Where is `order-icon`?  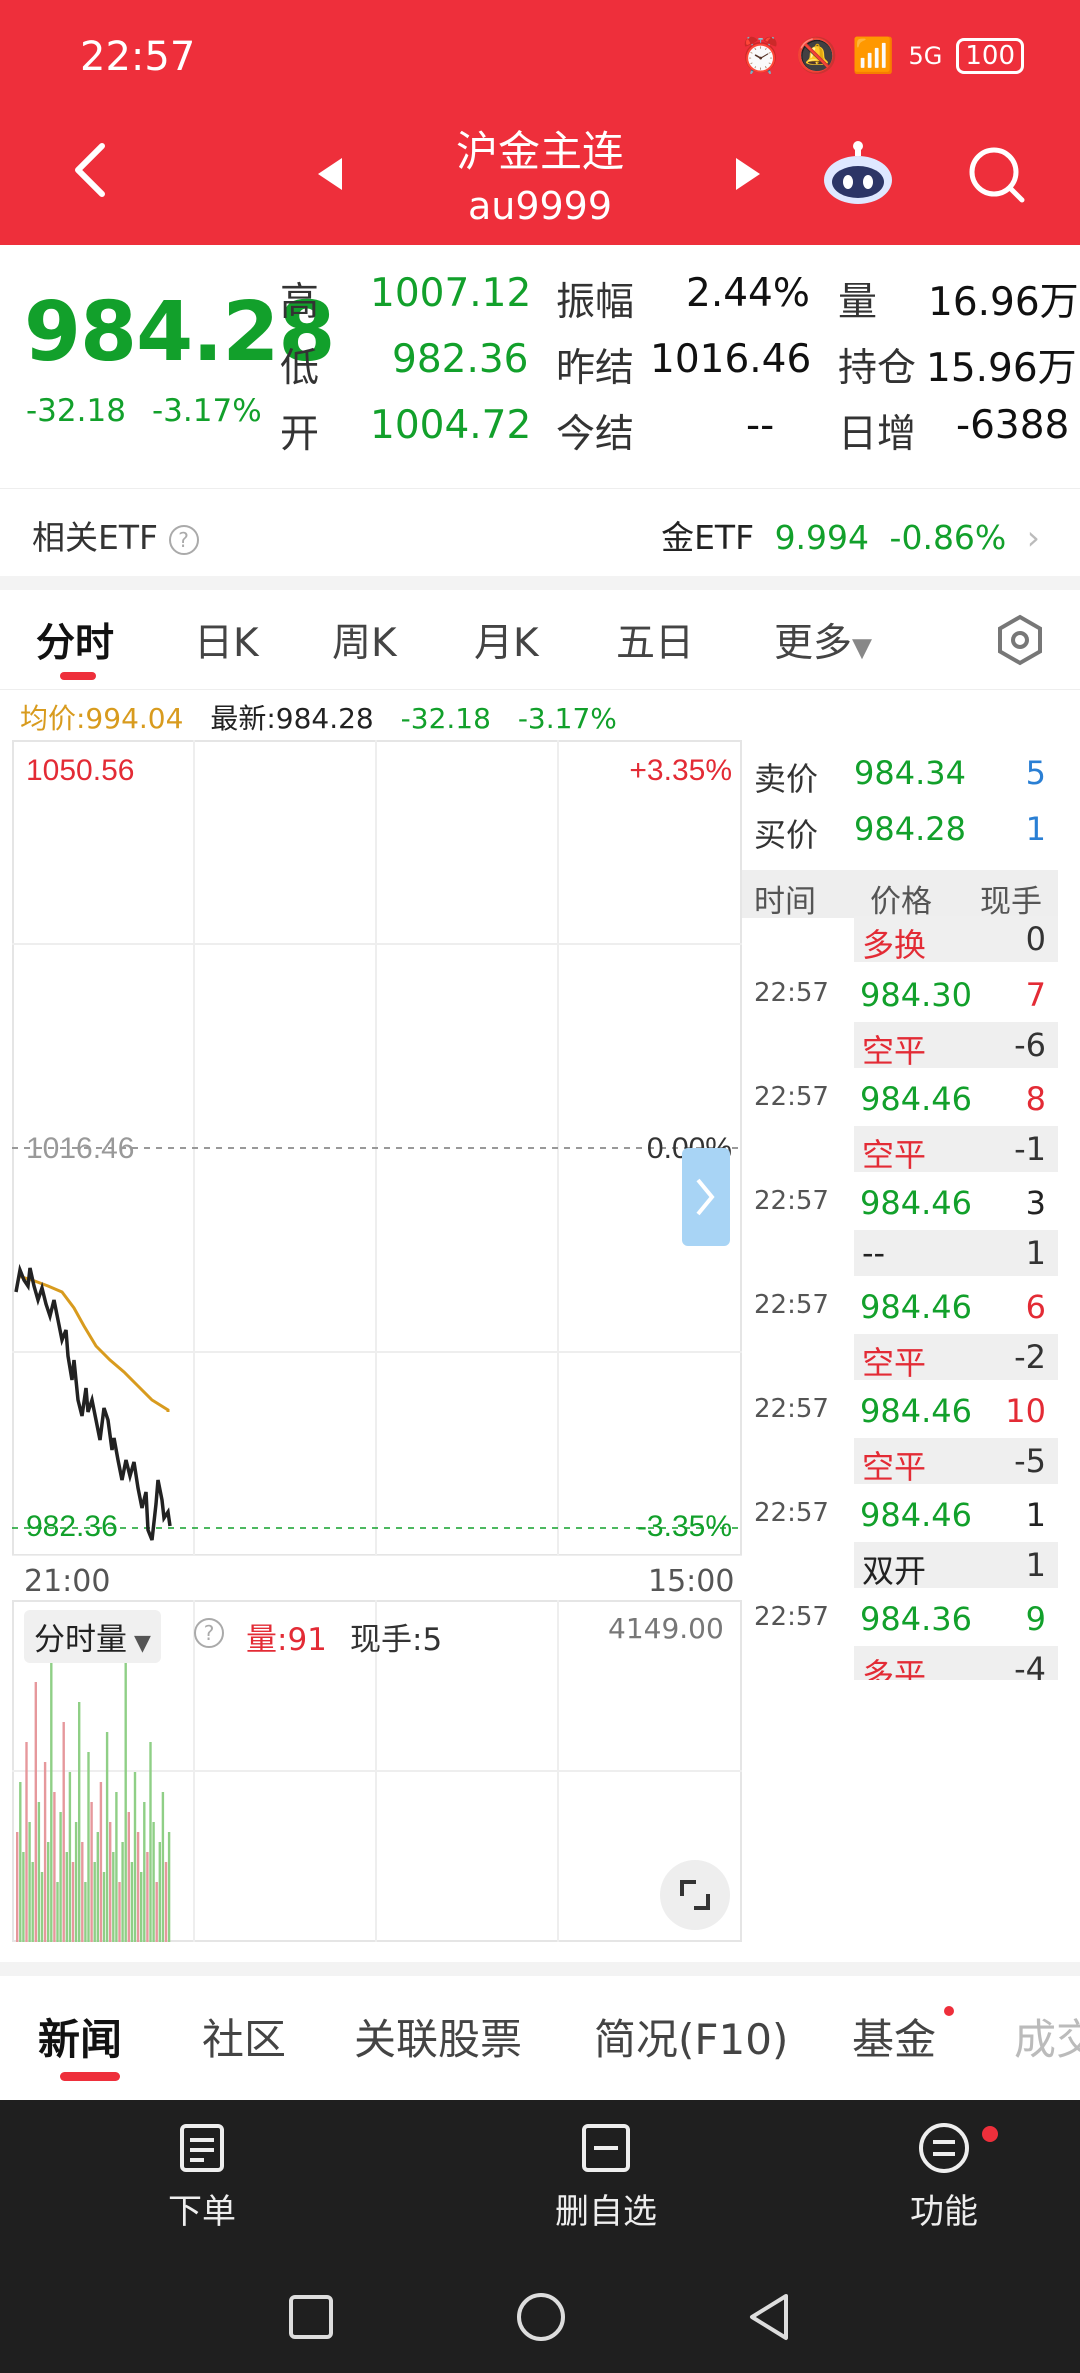 order-icon is located at coordinates (202, 2148).